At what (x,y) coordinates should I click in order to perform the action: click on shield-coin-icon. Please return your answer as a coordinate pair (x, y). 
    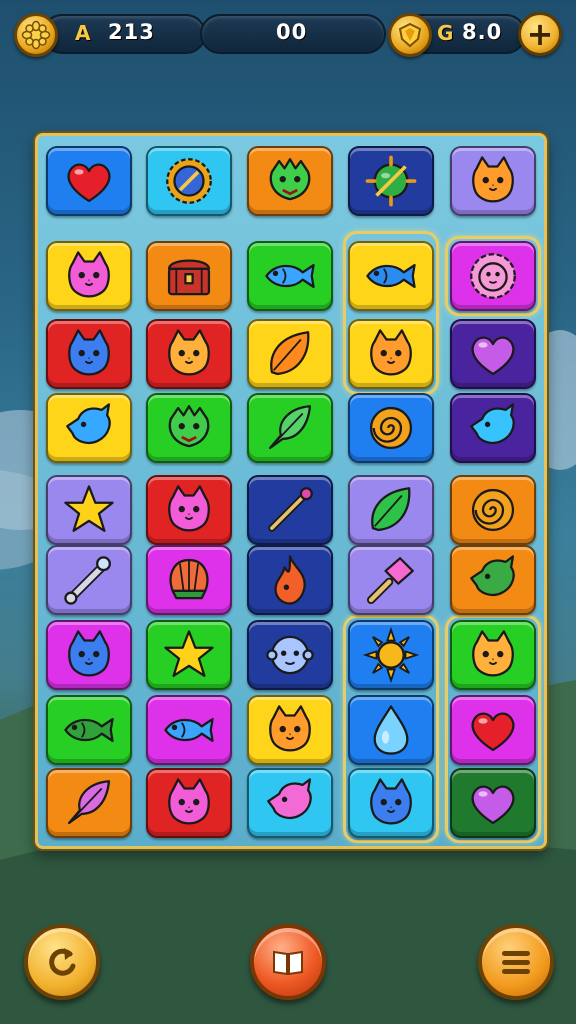
    Looking at the image, I should click on (410, 35).